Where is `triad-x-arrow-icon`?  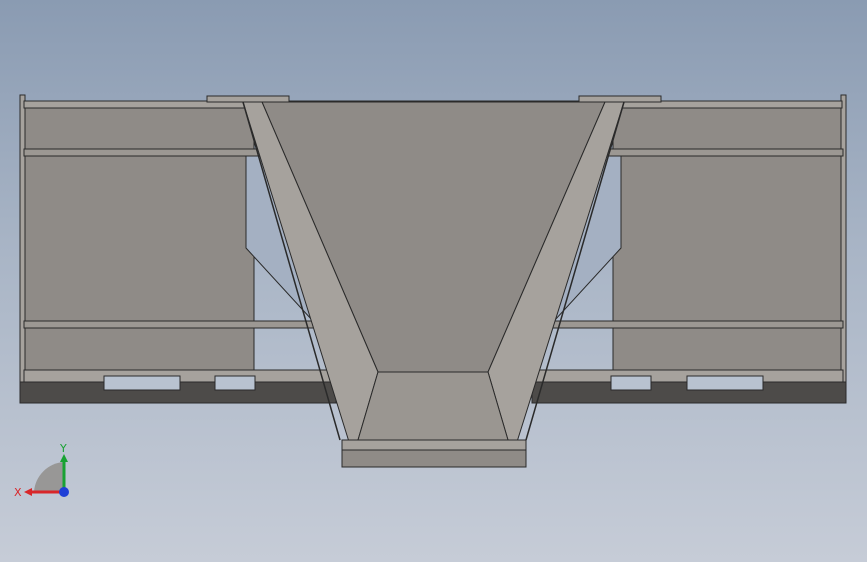
triad-x-arrow-icon is located at coordinates (28, 492).